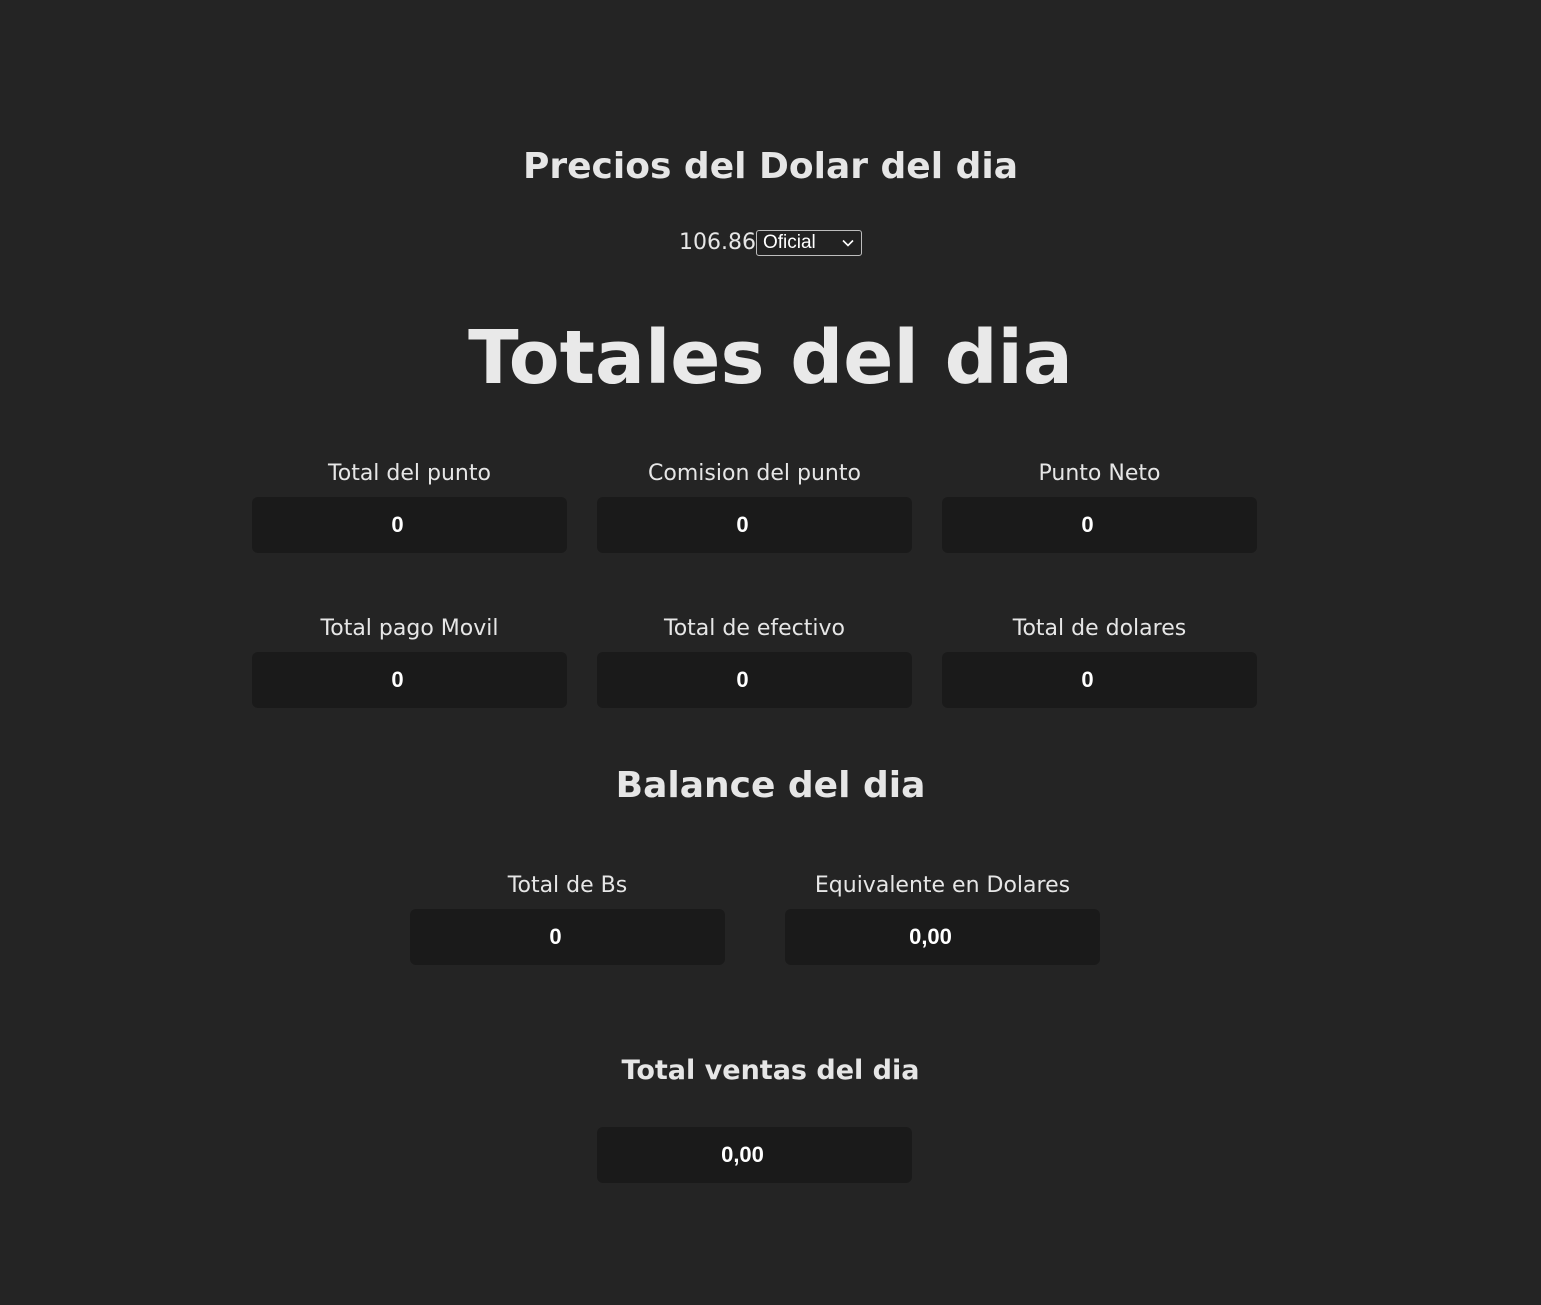 Image resolution: width=1541 pixels, height=1305 pixels. What do you see at coordinates (848, 243) in the screenshot?
I see `chevron-down-icon` at bounding box center [848, 243].